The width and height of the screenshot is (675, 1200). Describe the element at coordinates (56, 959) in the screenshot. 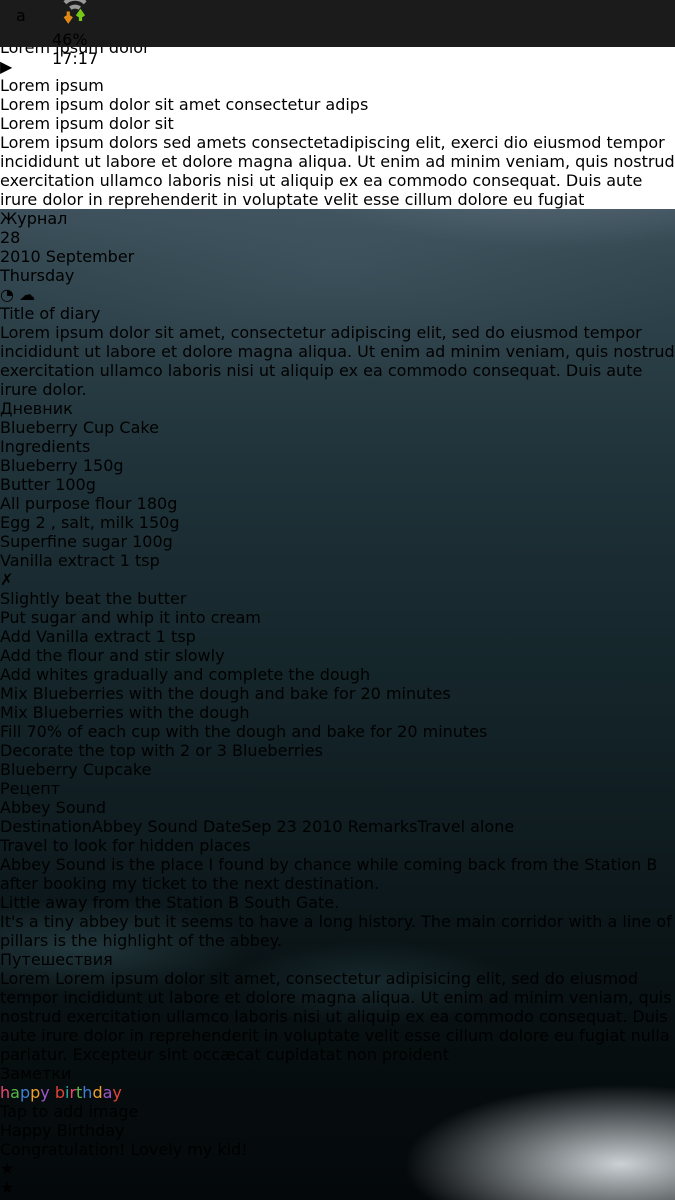

I see `template-label-travel: Путешествия` at that location.